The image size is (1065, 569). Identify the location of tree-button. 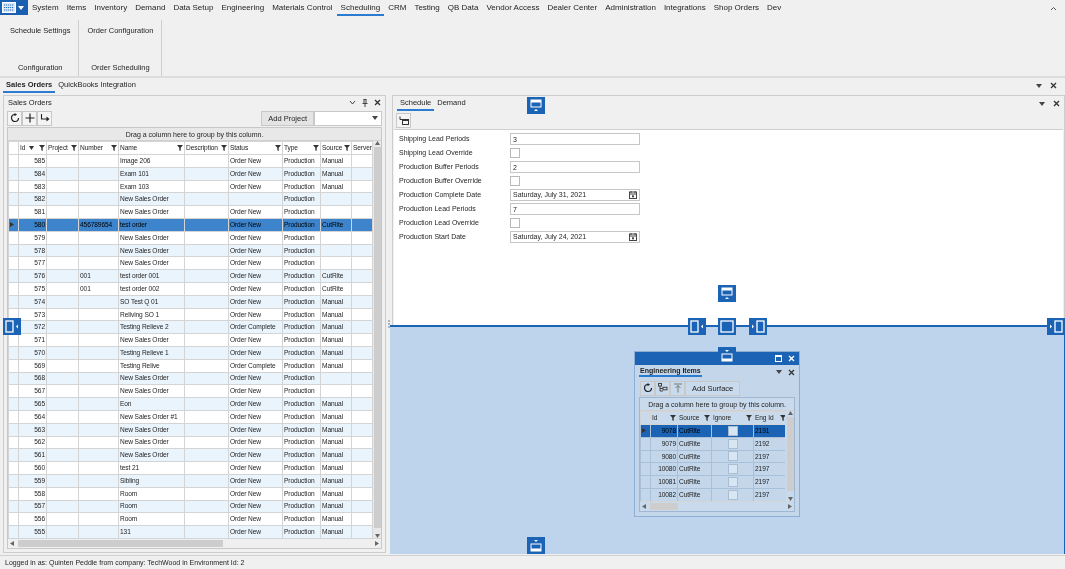
(662, 388).